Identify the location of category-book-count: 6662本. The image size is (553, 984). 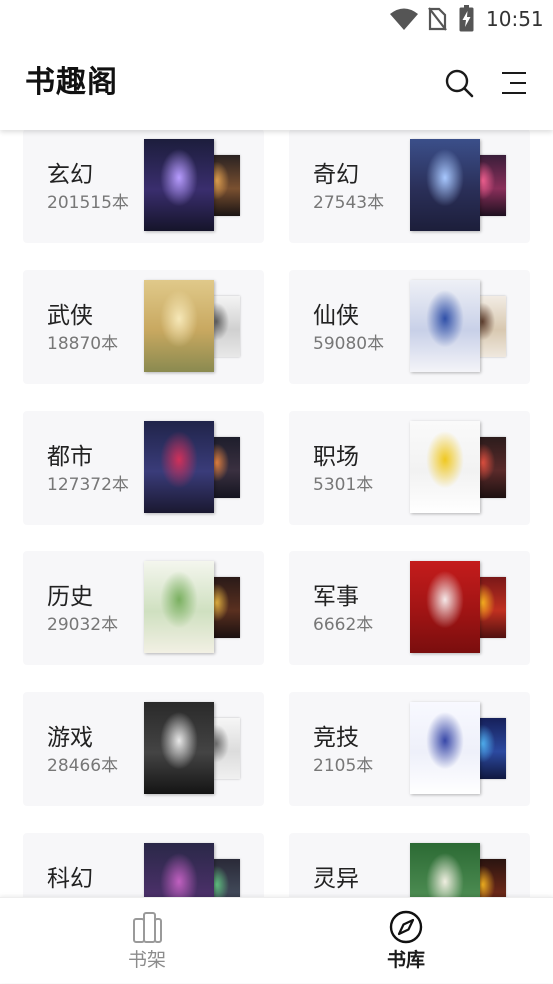
(343, 625).